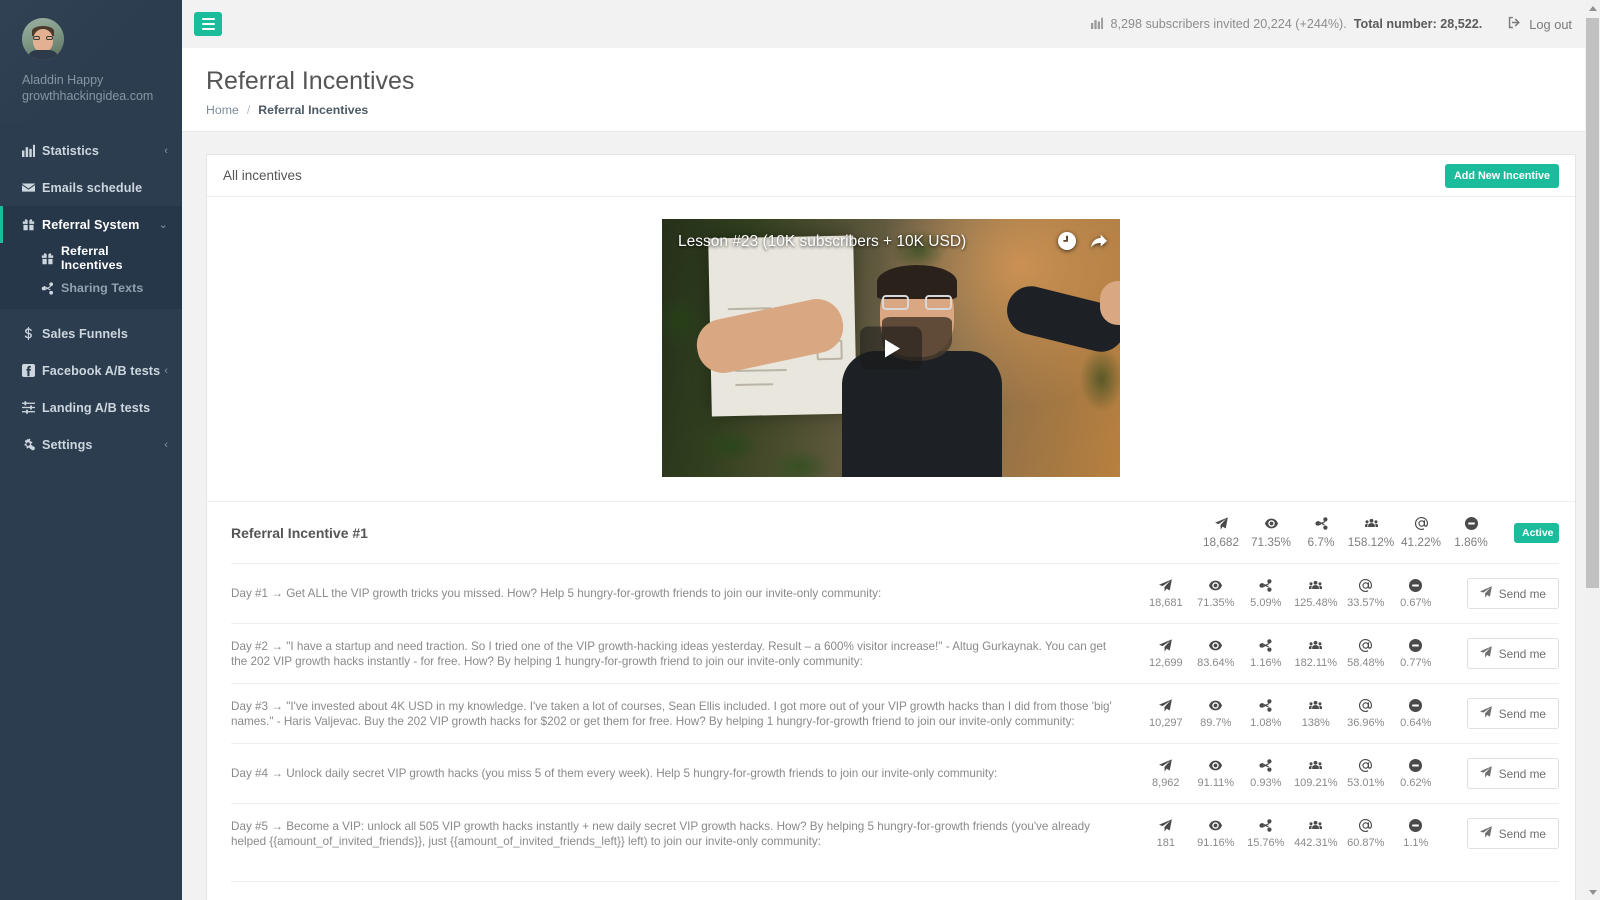  I want to click on stat-value: 18,681, so click(1165, 603).